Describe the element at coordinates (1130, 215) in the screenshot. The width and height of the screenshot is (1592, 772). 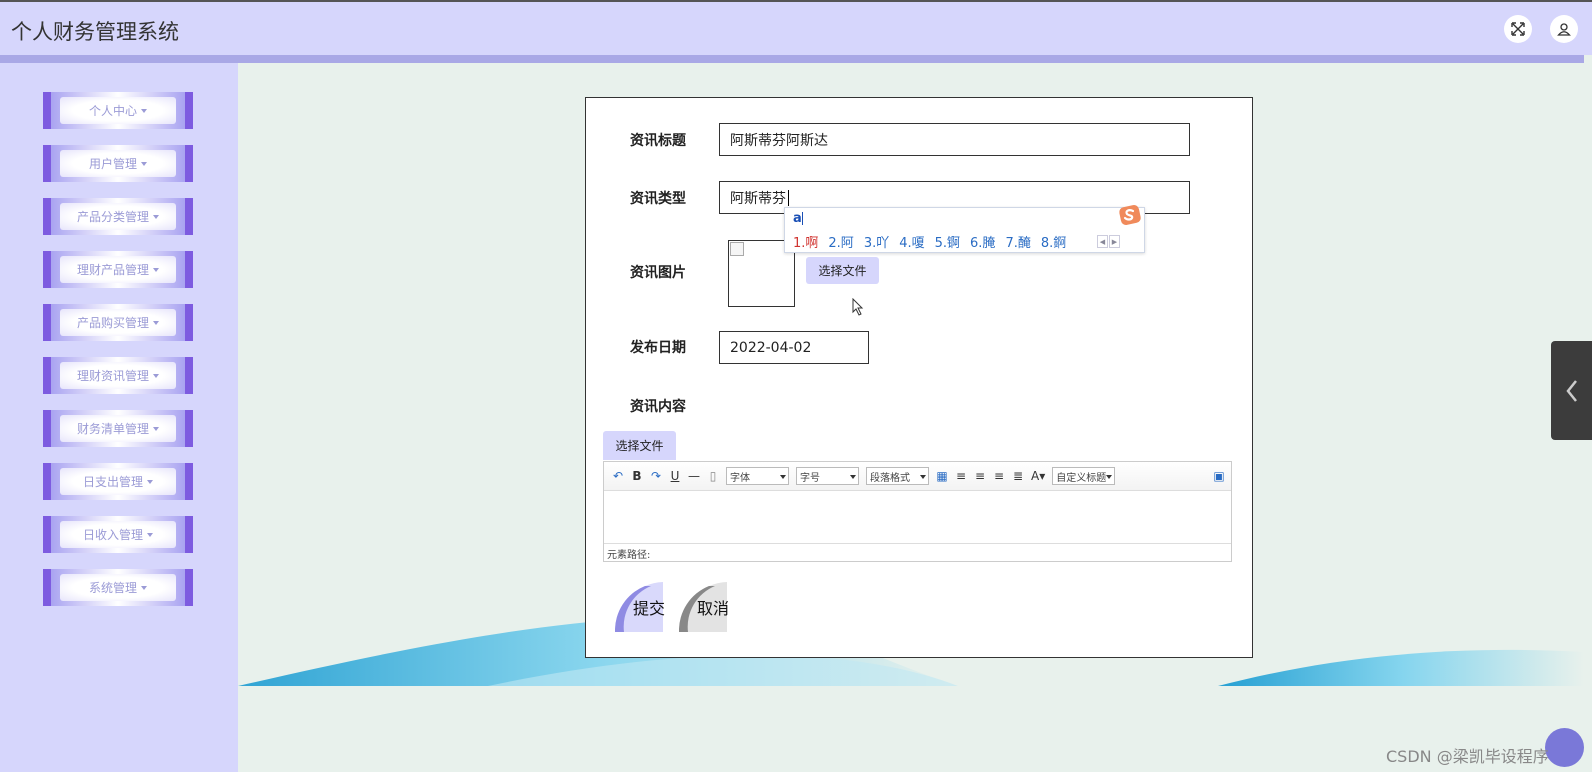
I see `sogou-ime-logo-icon` at that location.